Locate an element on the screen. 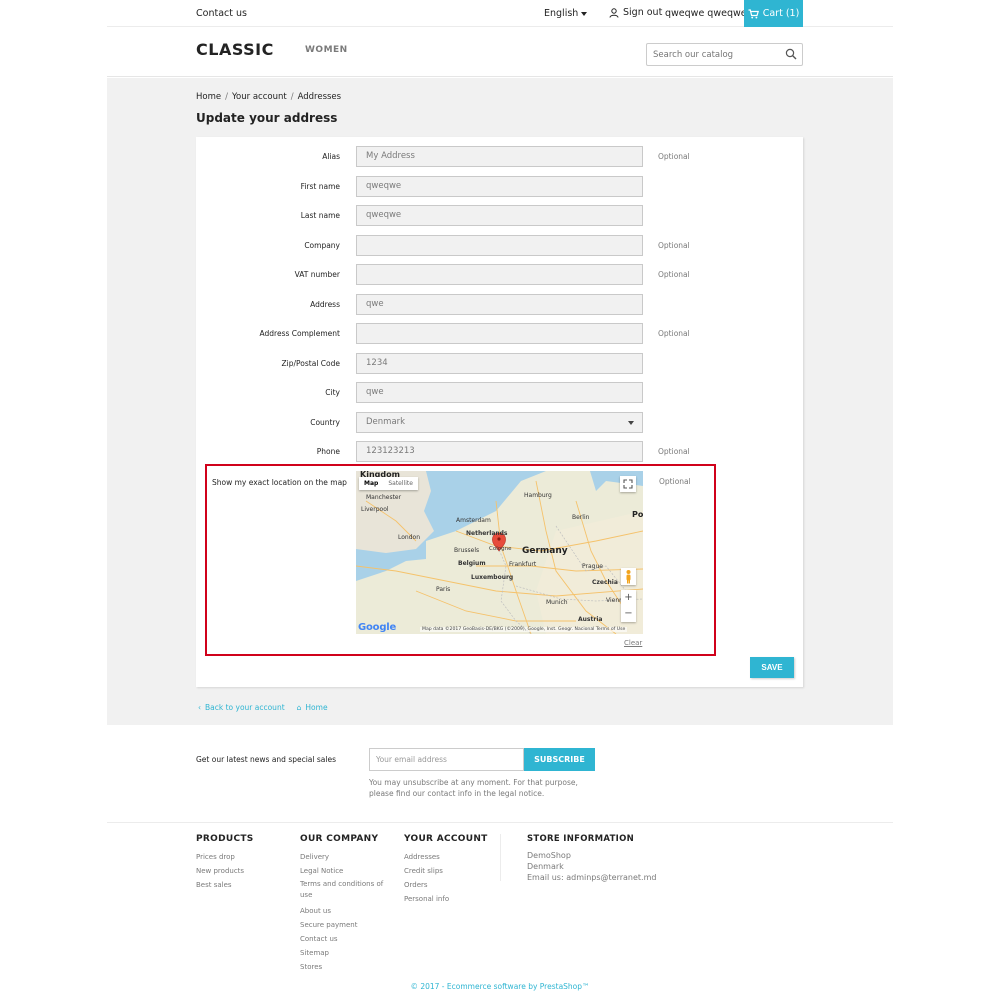 The height and width of the screenshot is (1000, 1000). map-type-map: Map is located at coordinates (371, 483).